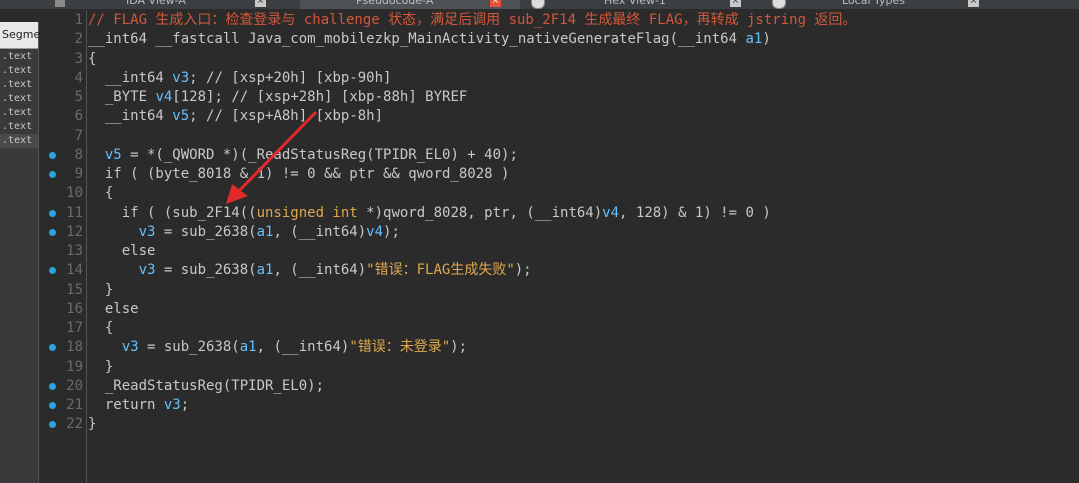 The height and width of the screenshot is (483, 1079). Describe the element at coordinates (62, 213) in the screenshot. I see `gutter-line: 11` at that location.